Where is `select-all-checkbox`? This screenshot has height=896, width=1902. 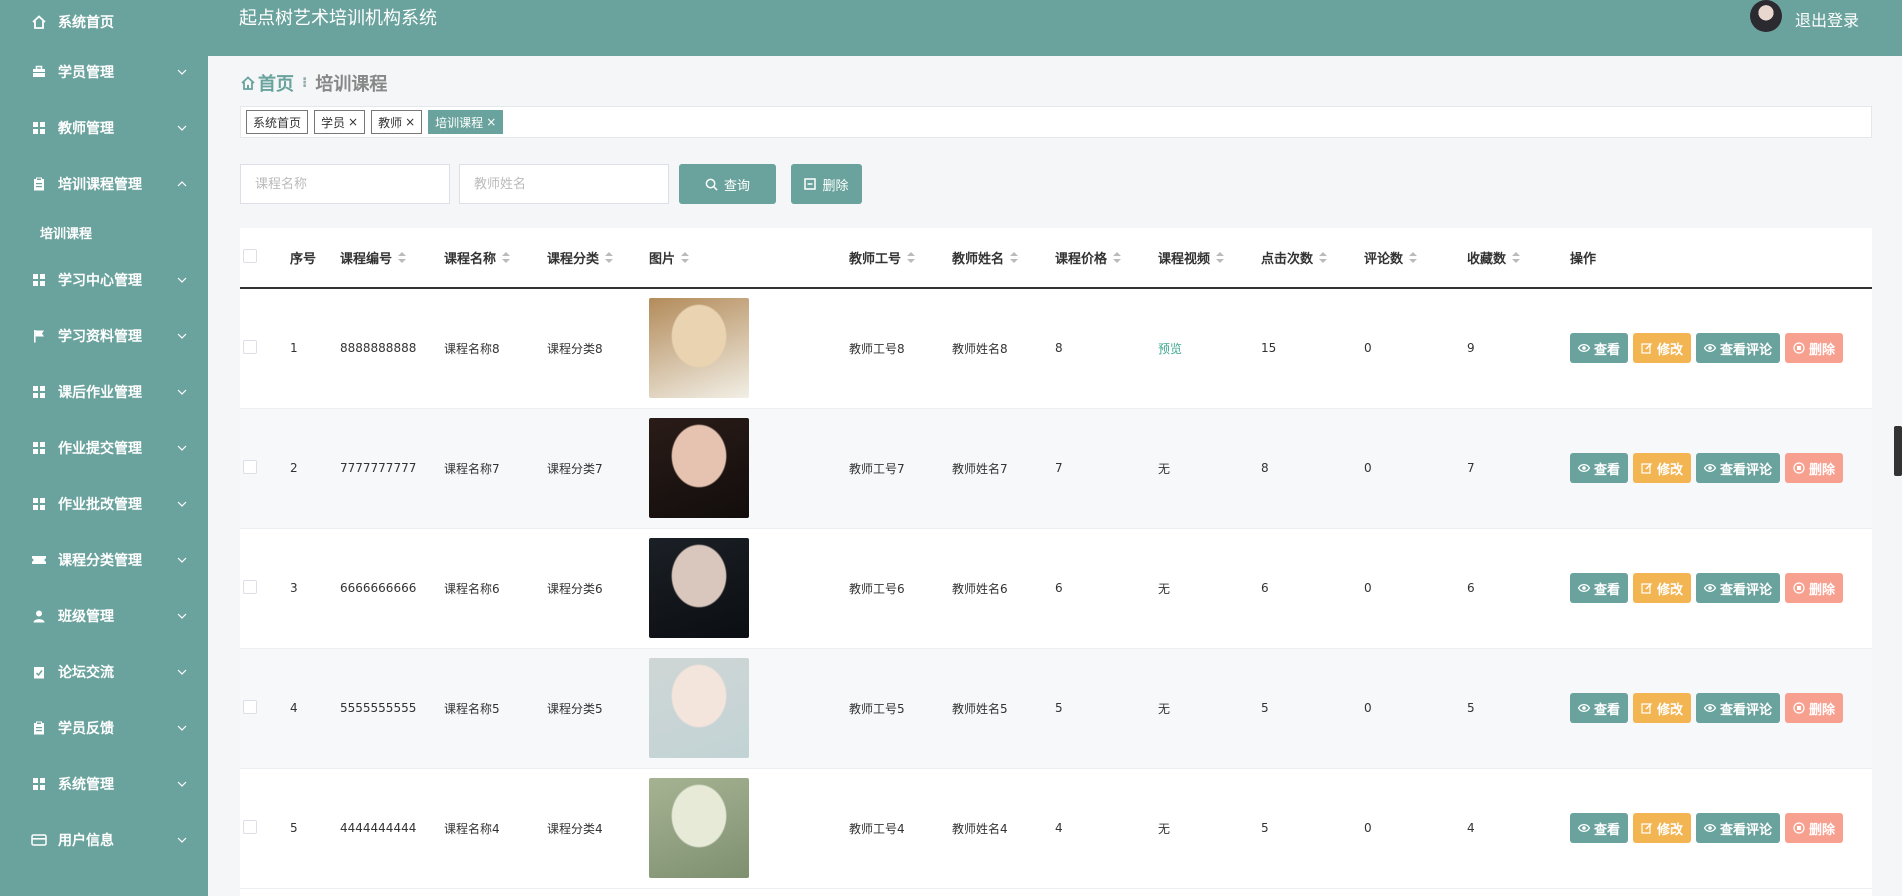 select-all-checkbox is located at coordinates (250, 255).